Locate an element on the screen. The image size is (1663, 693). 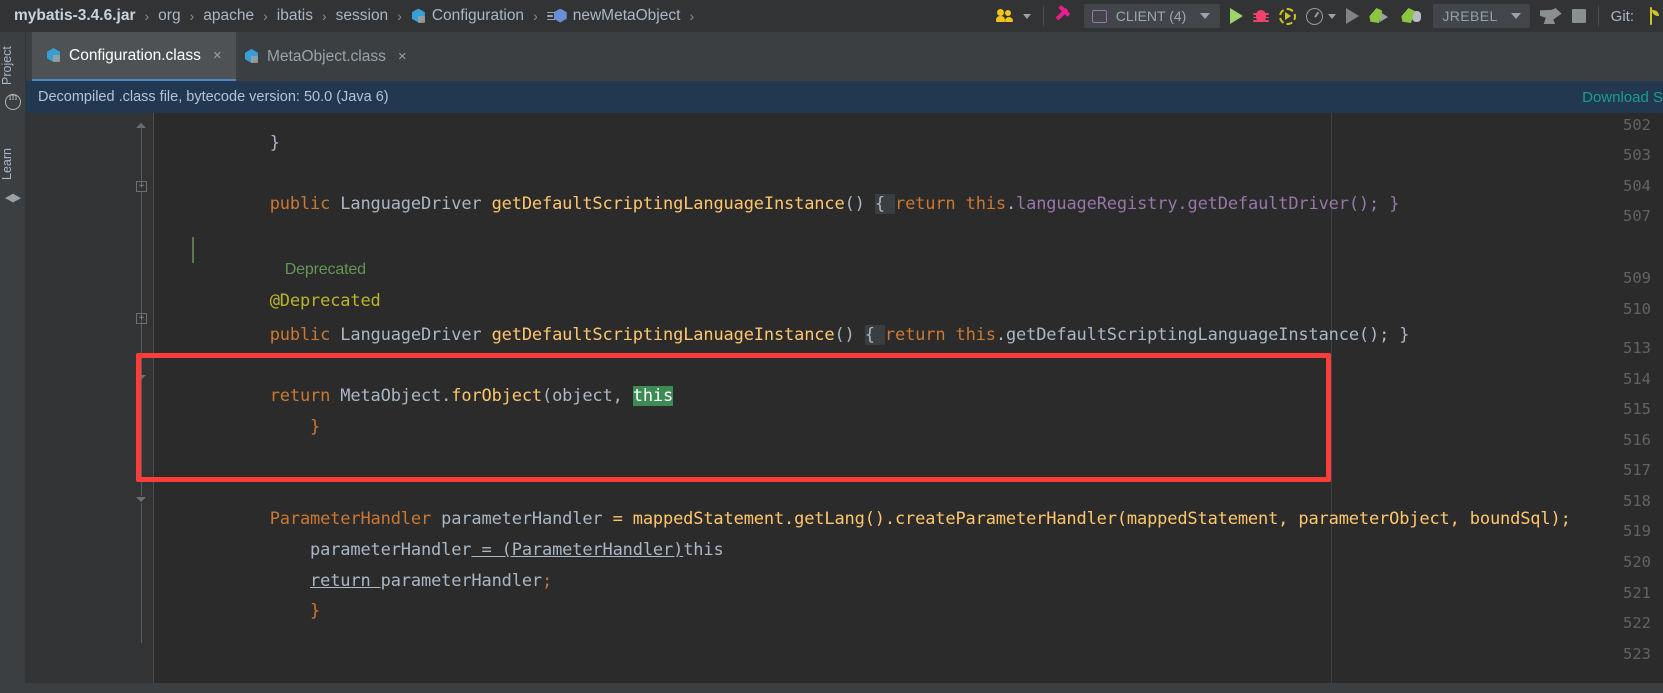
git-label: Git: is located at coordinates (1622, 16).